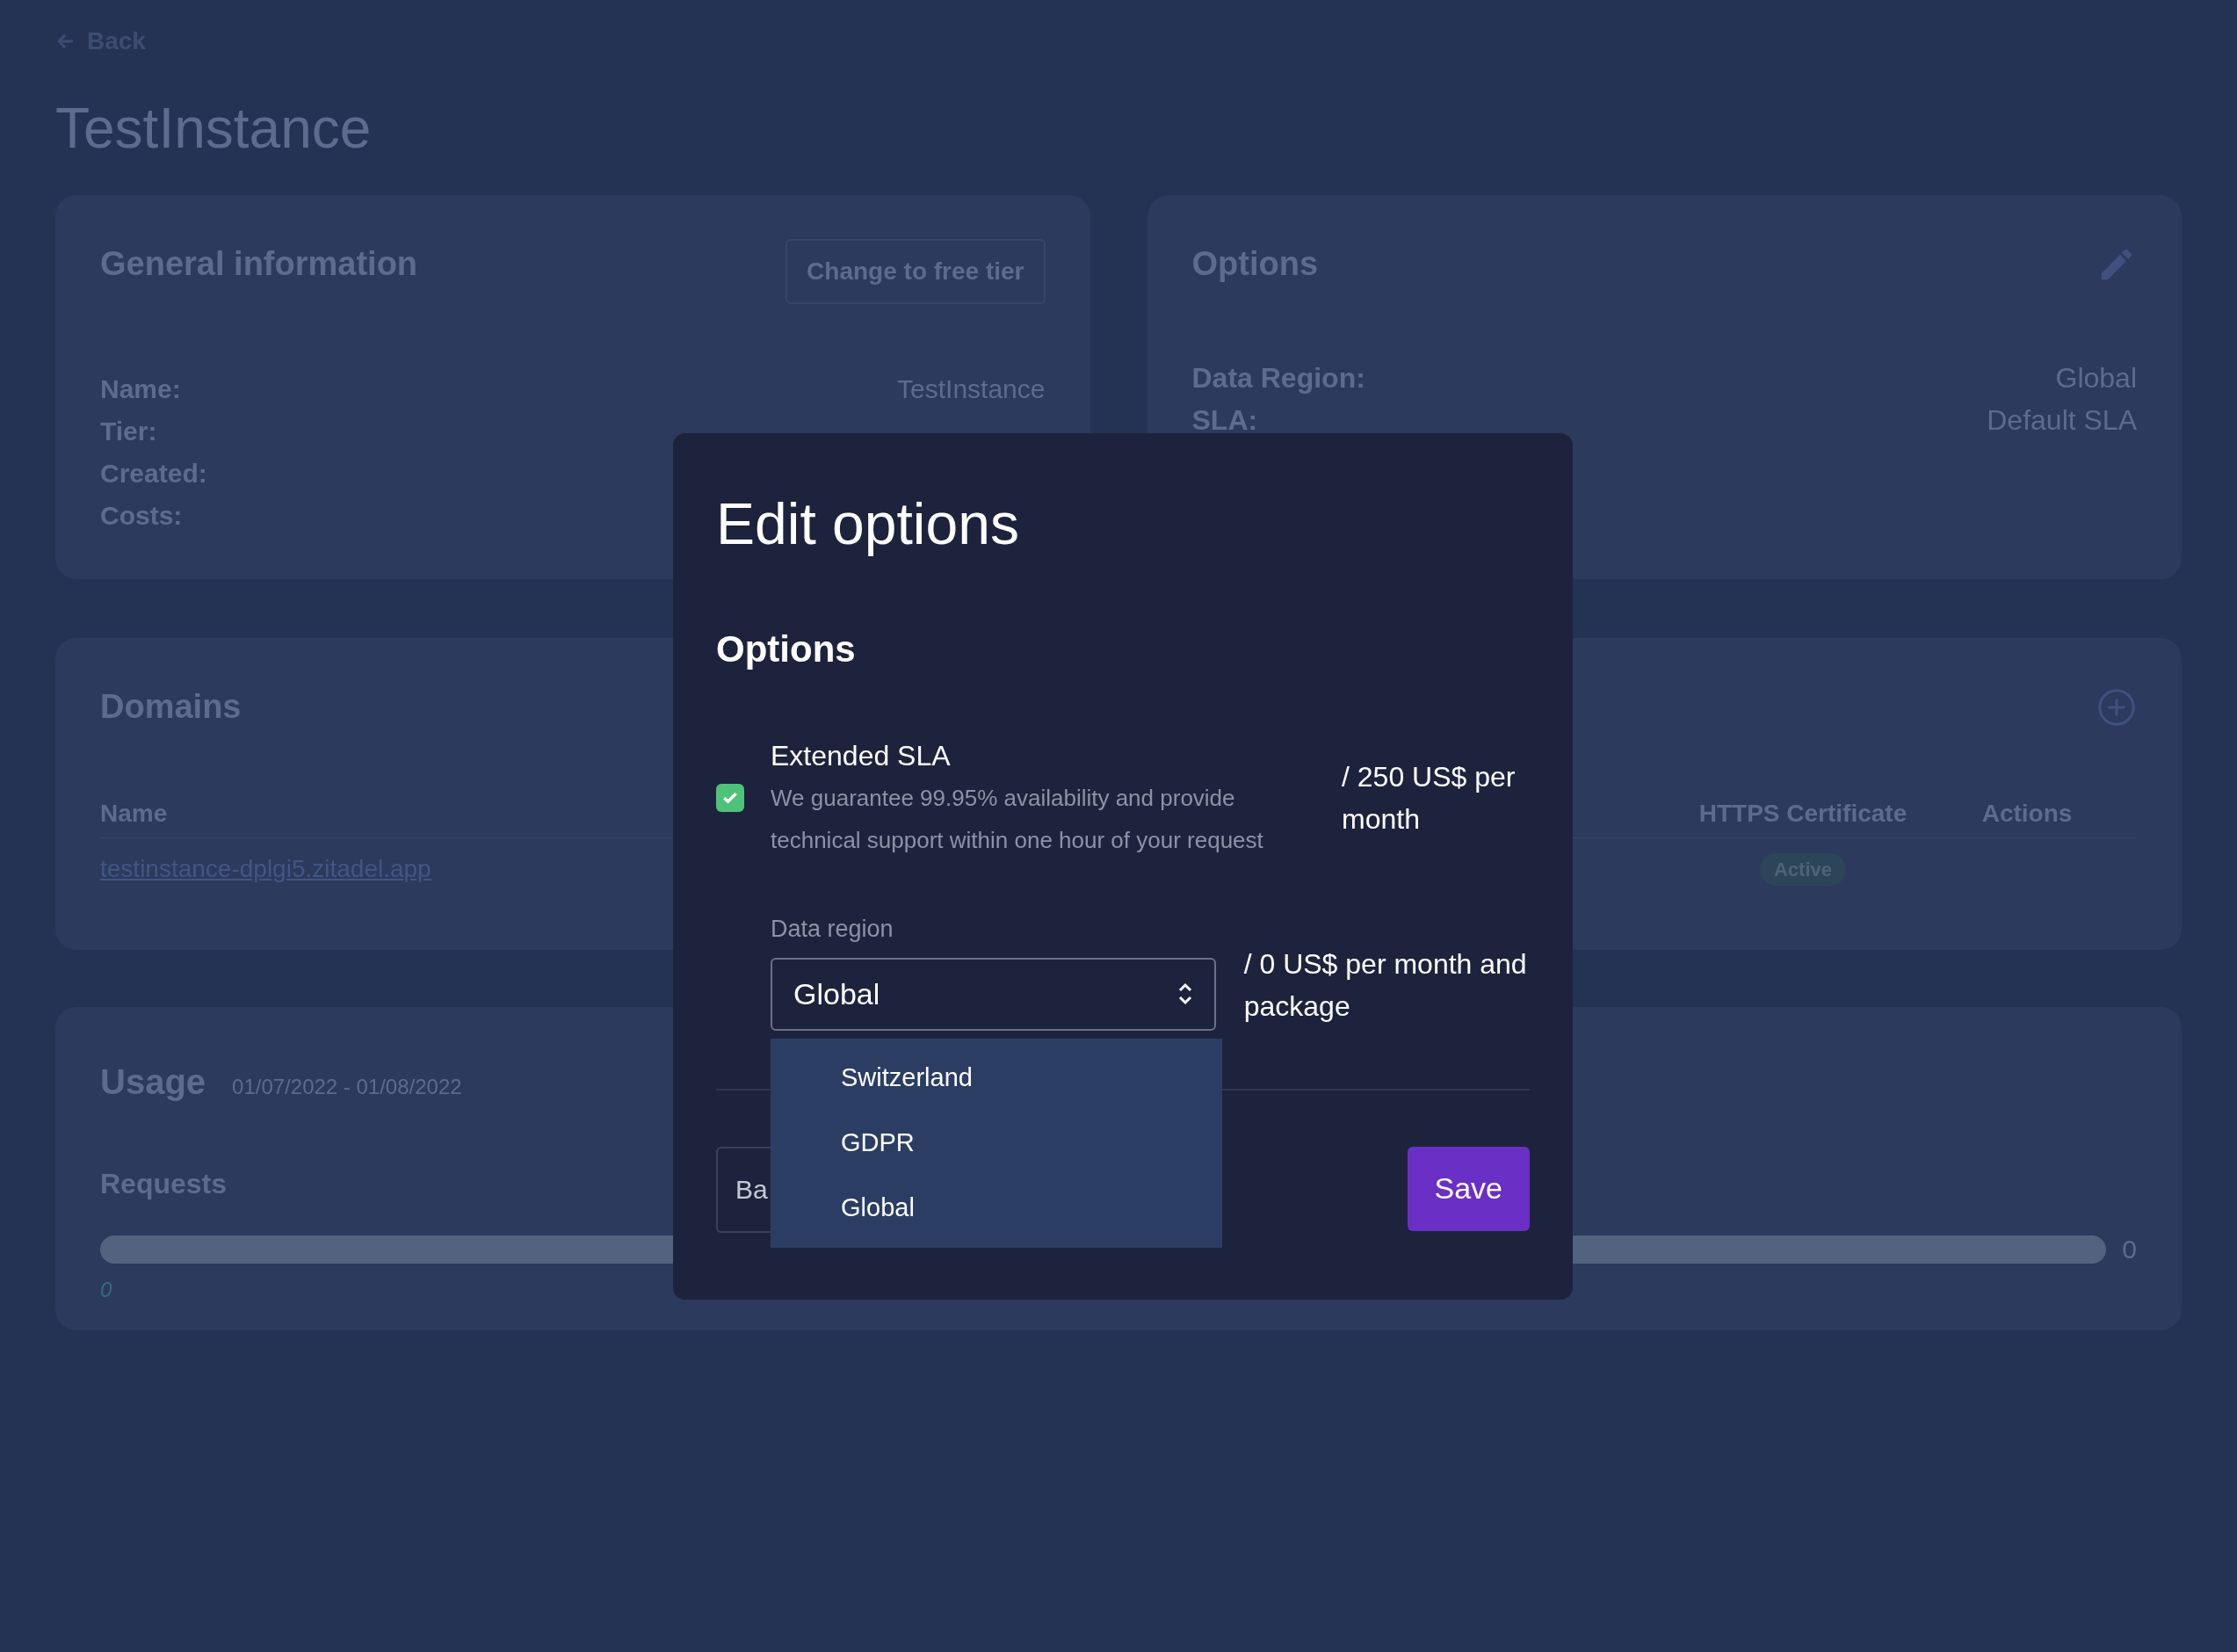  I want to click on dropdown-option: GDPR, so click(997, 1143).